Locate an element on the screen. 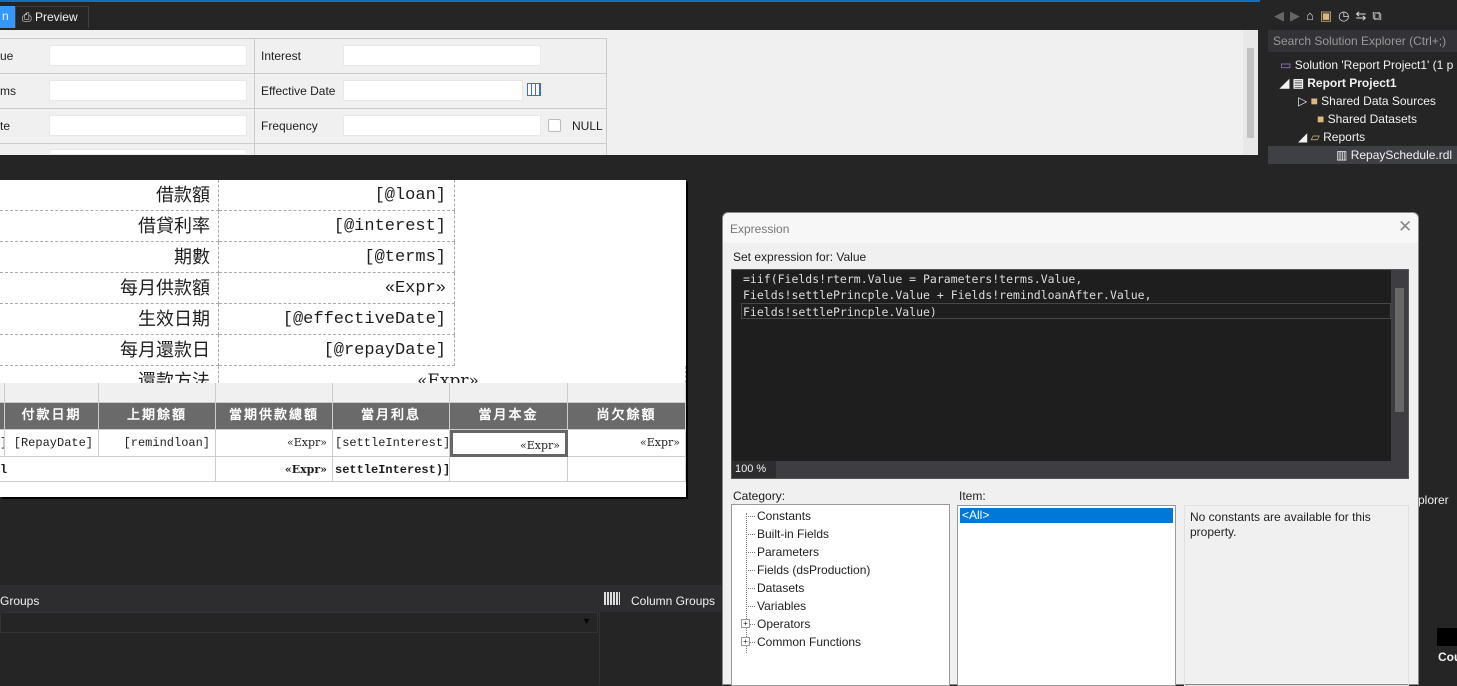  category-item: Variables is located at coordinates (840, 606).